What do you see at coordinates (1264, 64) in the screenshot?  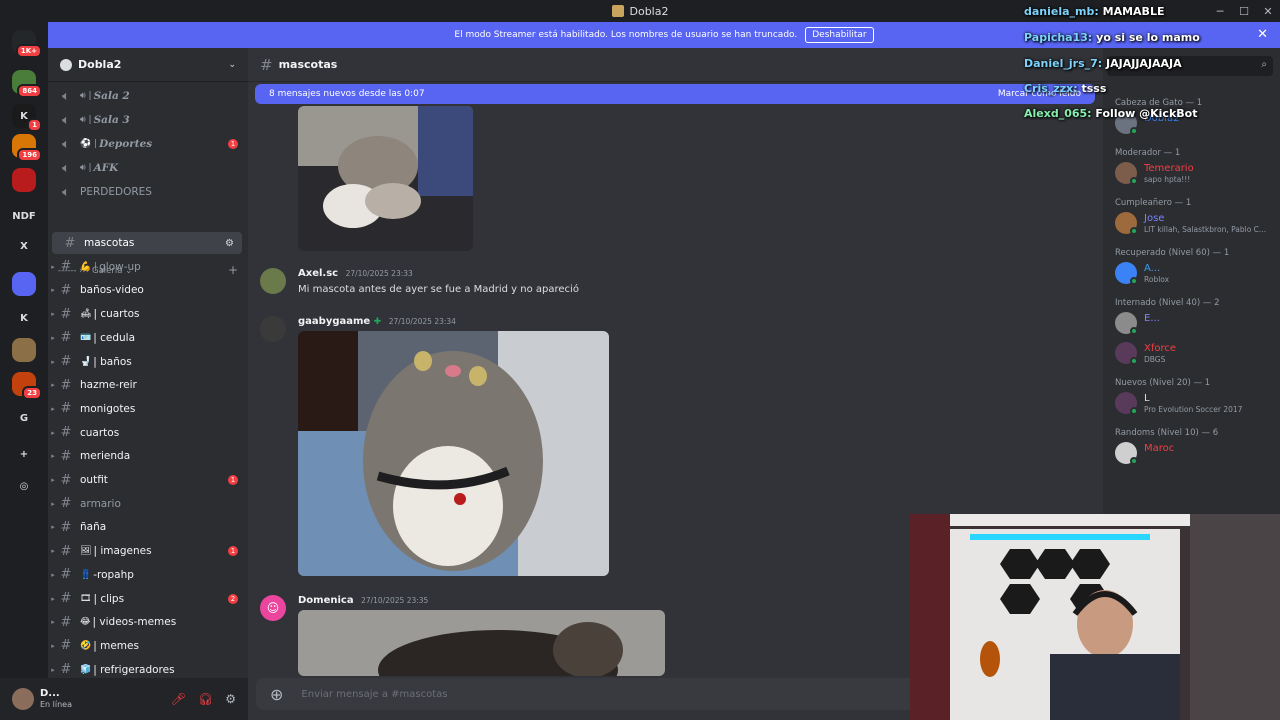 I see `search-icon: ⌕` at bounding box center [1264, 64].